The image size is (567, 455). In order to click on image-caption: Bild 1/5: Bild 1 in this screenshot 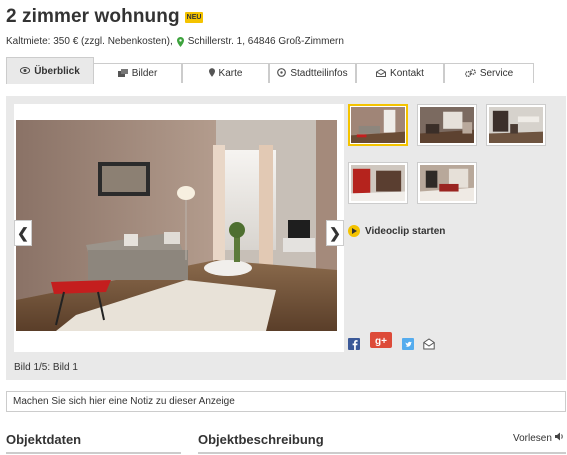, I will do `click(46, 367)`.